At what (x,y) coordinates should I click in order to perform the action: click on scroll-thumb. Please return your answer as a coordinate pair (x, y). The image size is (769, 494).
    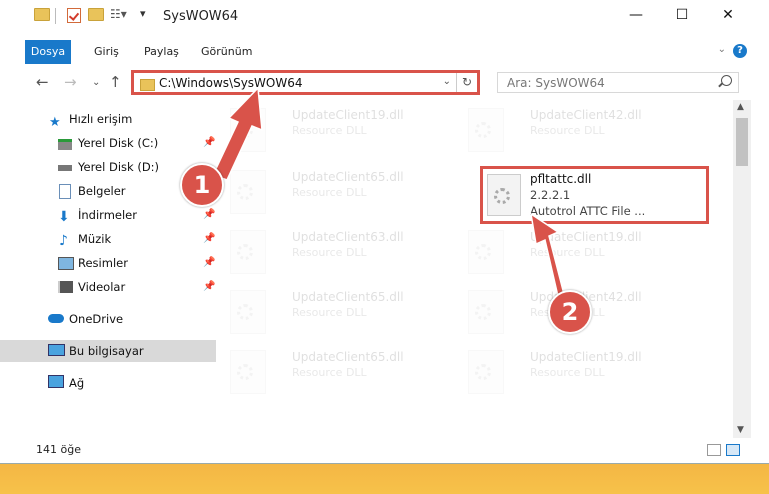
    Looking at the image, I should click on (742, 142).